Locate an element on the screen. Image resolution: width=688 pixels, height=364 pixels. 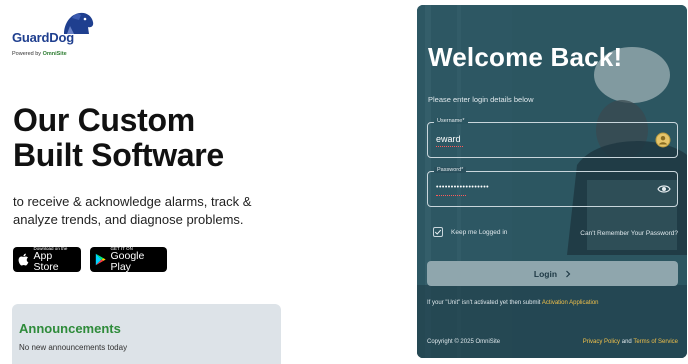
username-input: eward is located at coordinates (448, 139).